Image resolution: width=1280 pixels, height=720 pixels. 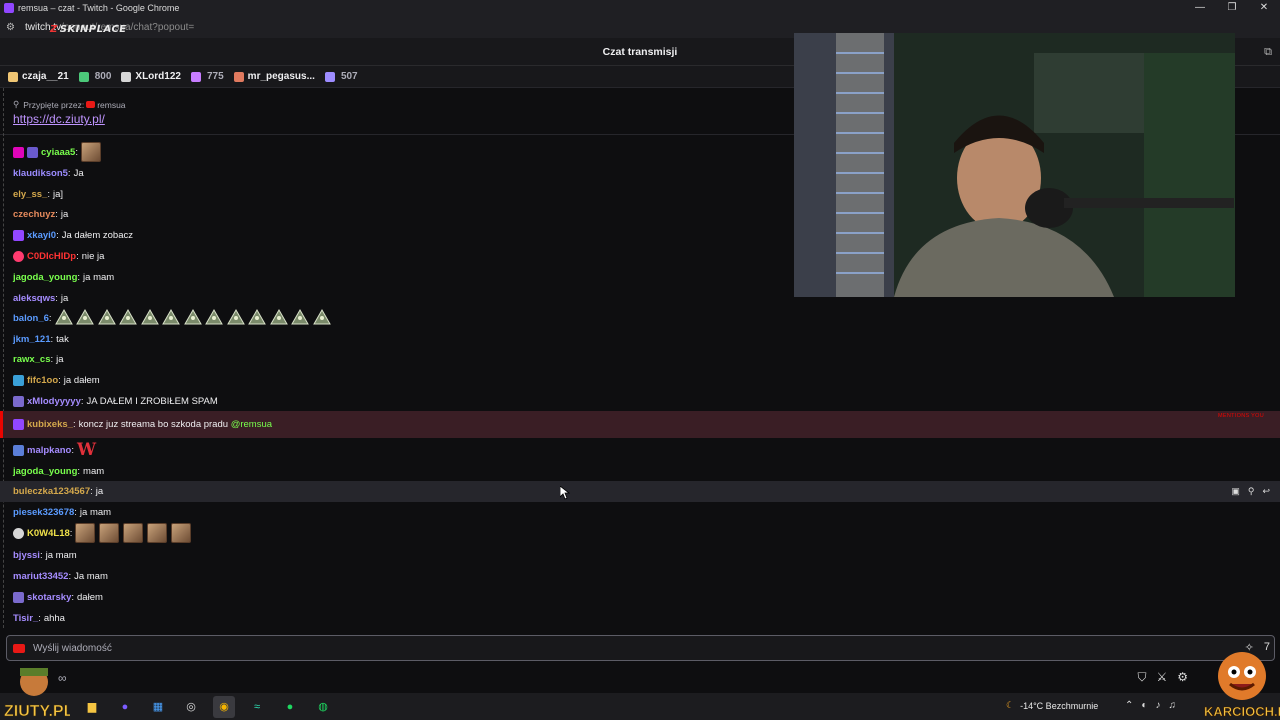 I want to click on leaderboard-entry: 800, so click(x=94, y=76).